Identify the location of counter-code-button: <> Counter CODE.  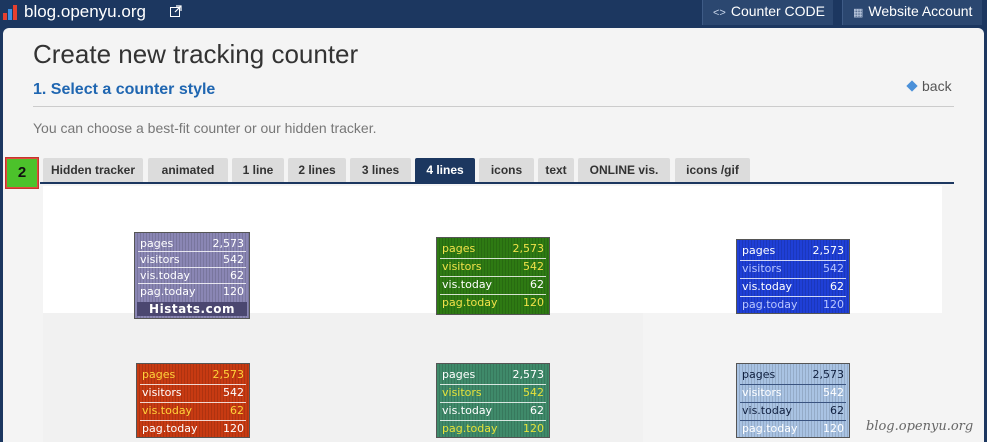
(767, 12).